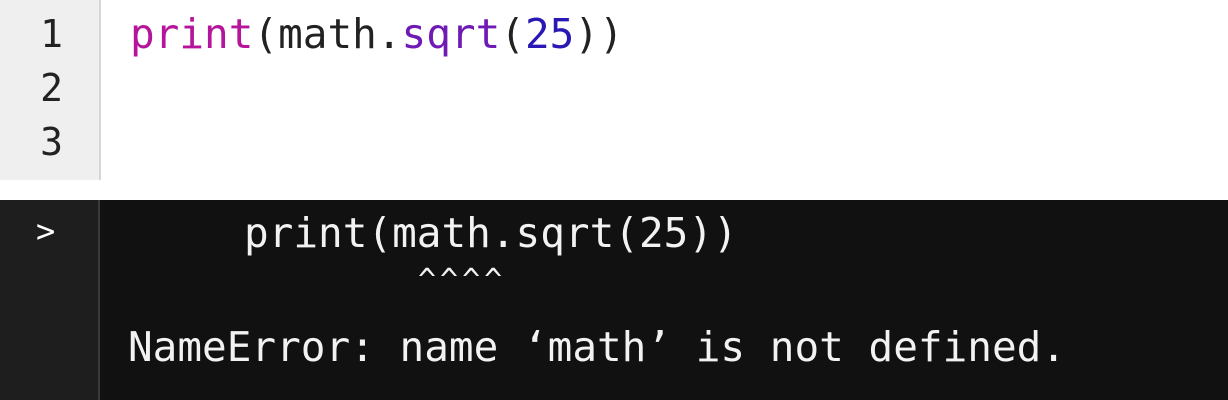  I want to click on identifier-token: math, so click(327, 34).